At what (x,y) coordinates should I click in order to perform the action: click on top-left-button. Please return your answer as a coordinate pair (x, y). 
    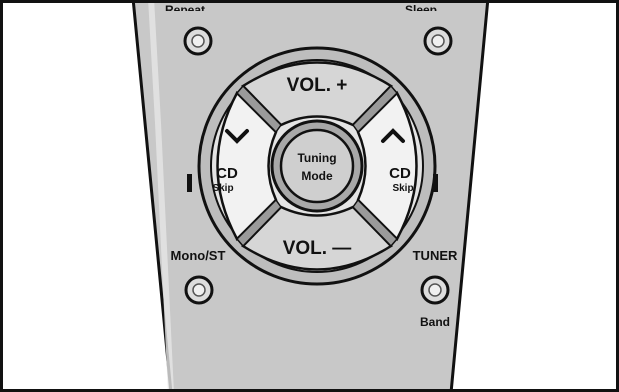
    Looking at the image, I should click on (198, 41).